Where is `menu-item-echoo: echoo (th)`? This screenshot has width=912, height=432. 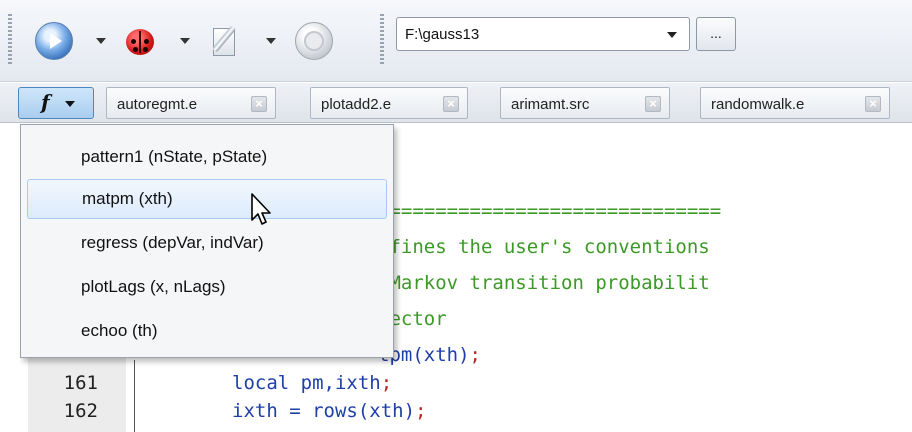 menu-item-echoo: echoo (th) is located at coordinates (207, 331).